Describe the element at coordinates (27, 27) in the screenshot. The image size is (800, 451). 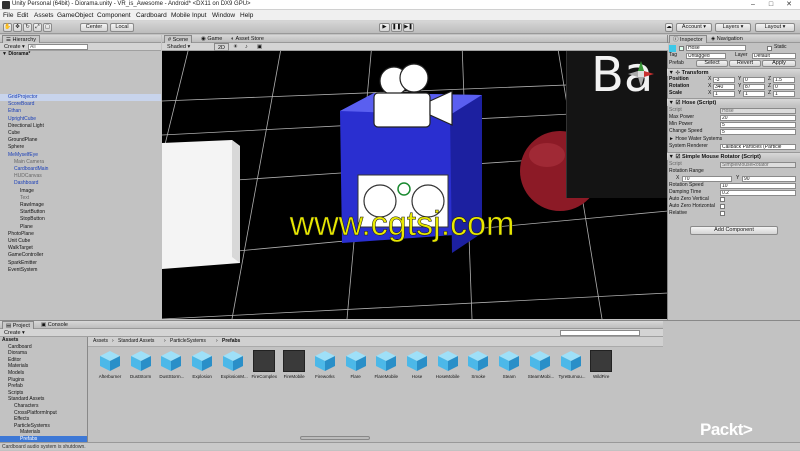
I see `rotate-tool-icon: ↻` at that location.